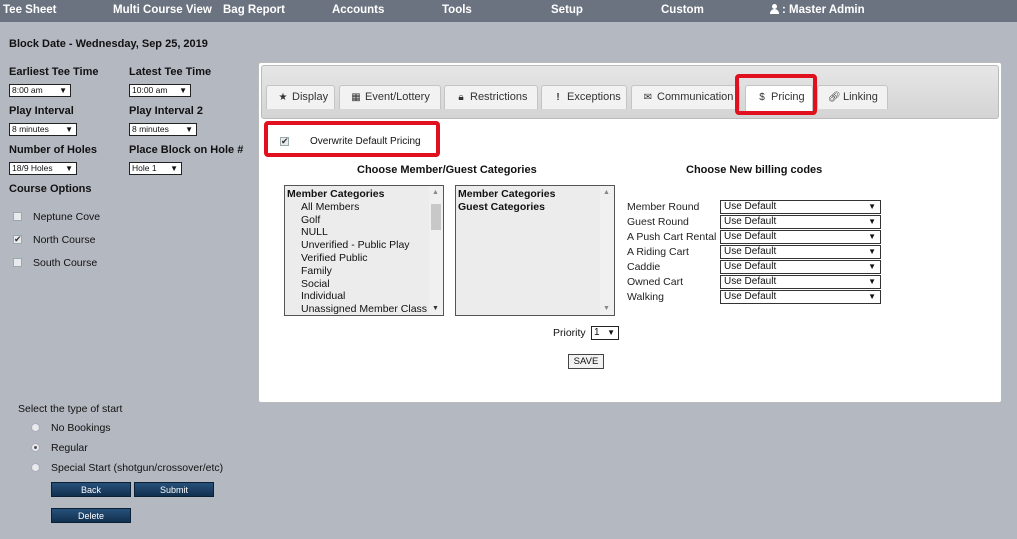 The image size is (1017, 539). What do you see at coordinates (254, 10) in the screenshot?
I see `nav-bag-report: Bag Report` at bounding box center [254, 10].